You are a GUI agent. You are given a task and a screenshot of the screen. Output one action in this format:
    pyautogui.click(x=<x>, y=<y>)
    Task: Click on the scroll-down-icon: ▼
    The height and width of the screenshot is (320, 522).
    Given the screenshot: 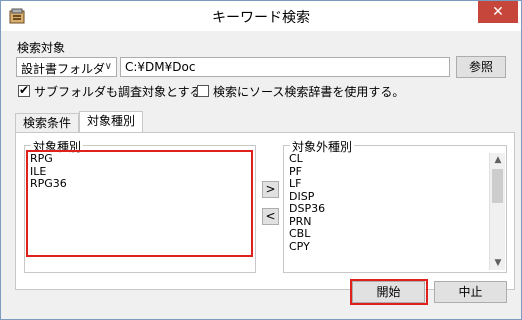 What is the action you would take?
    pyautogui.click(x=498, y=263)
    